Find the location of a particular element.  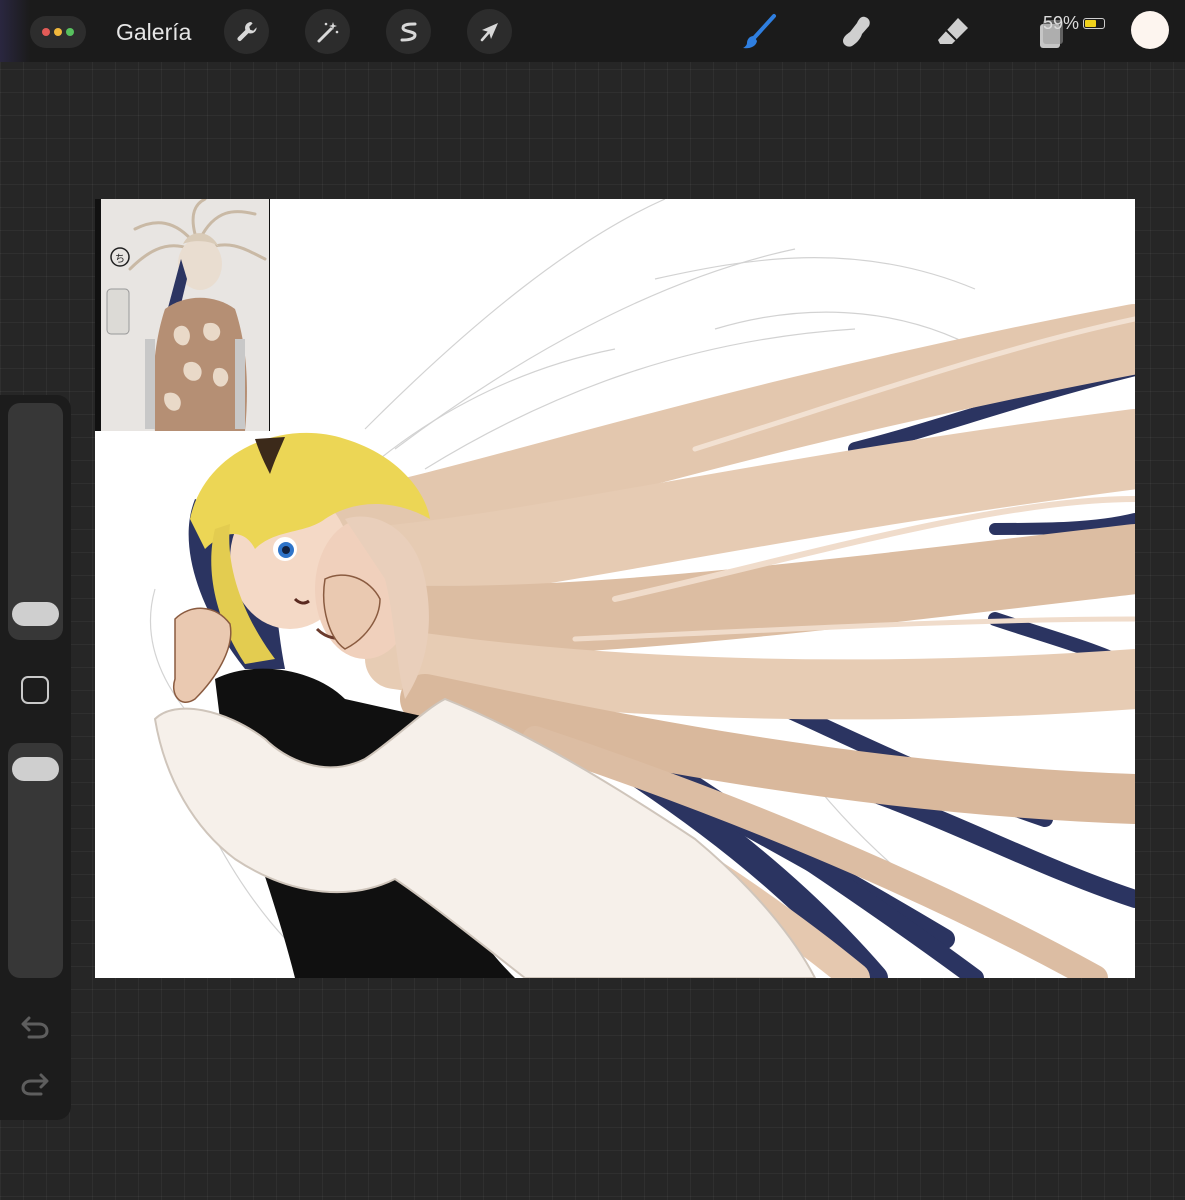

brush-size-slider is located at coordinates (35, 521).